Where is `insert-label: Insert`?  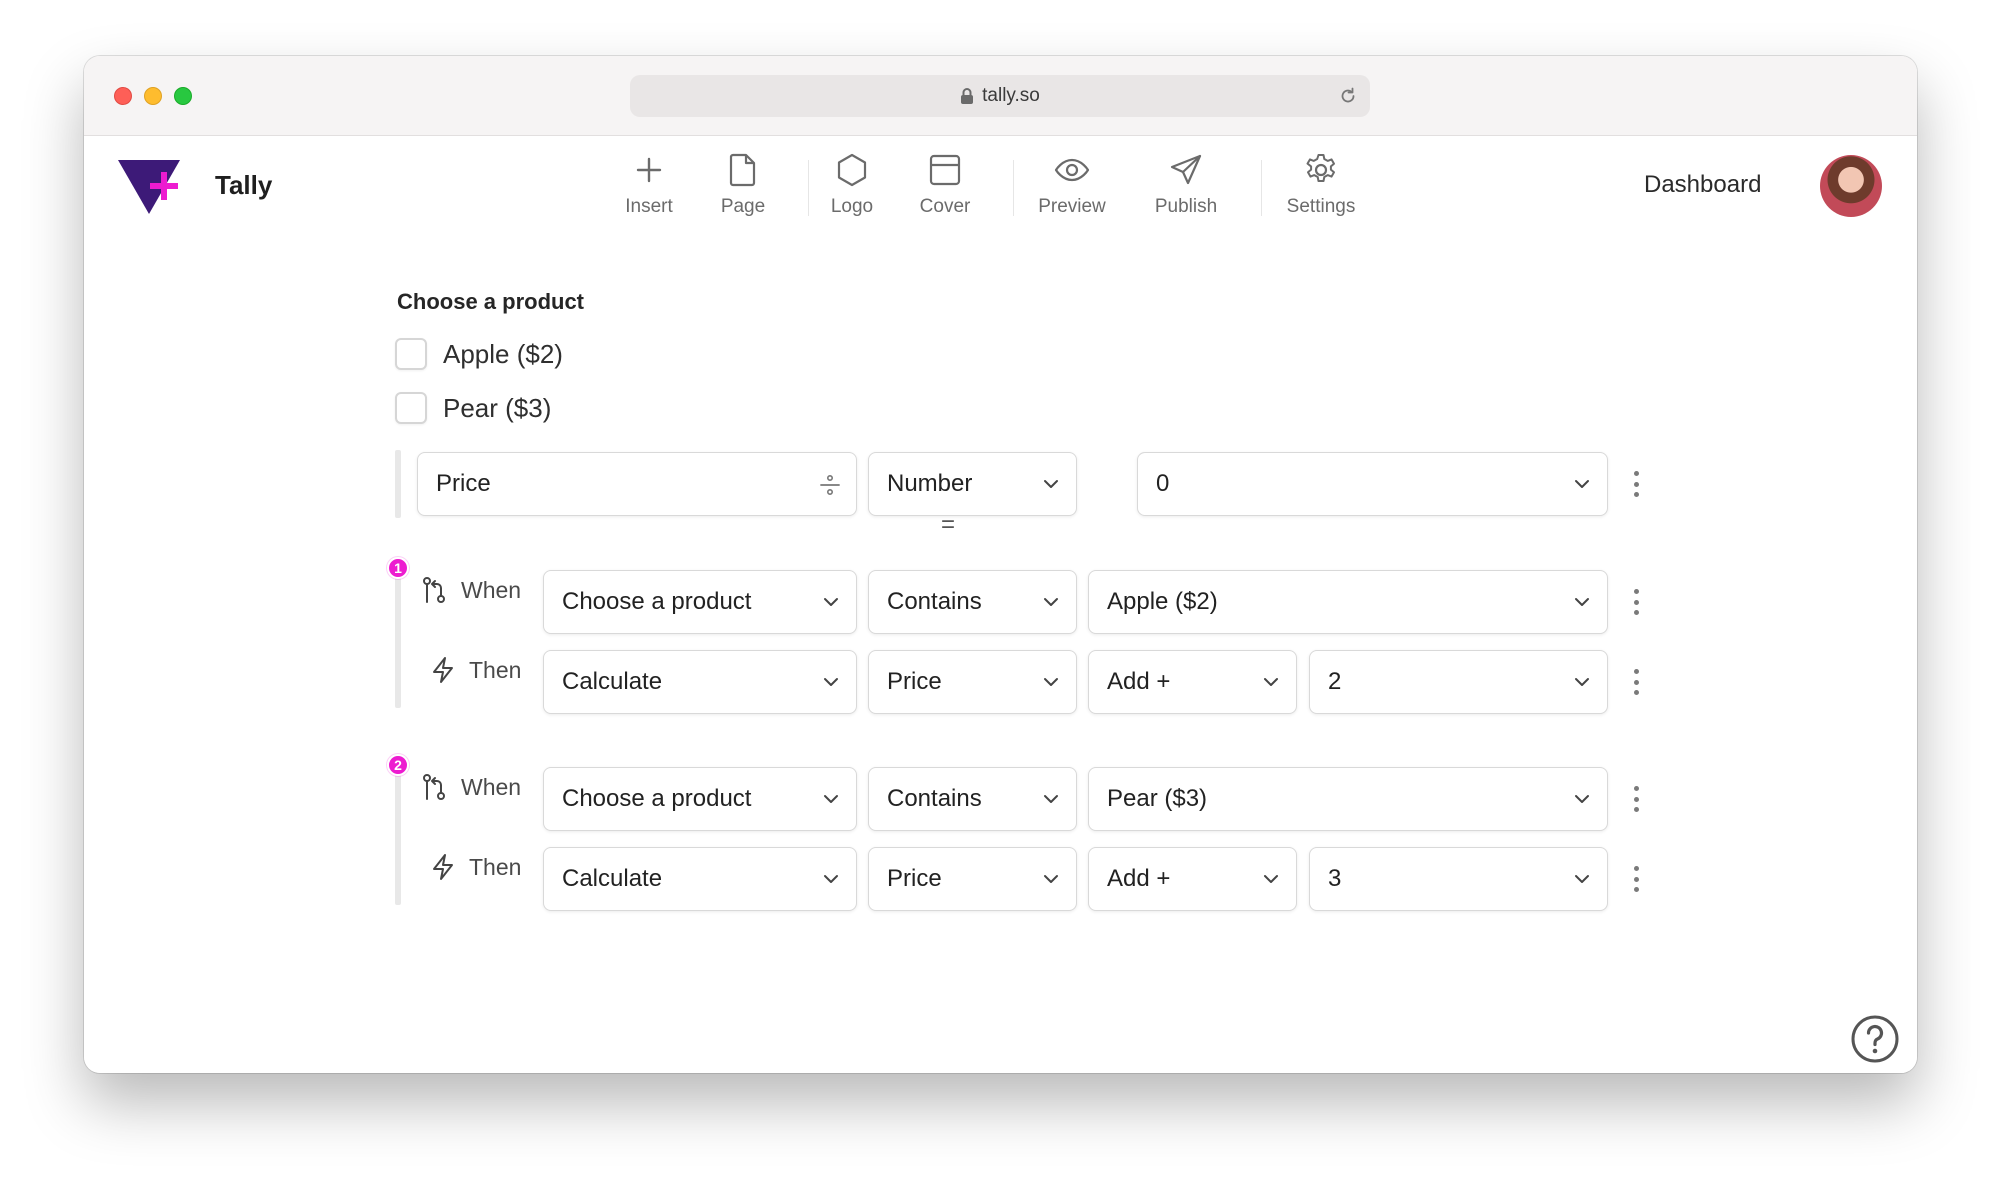 insert-label: Insert is located at coordinates (649, 206).